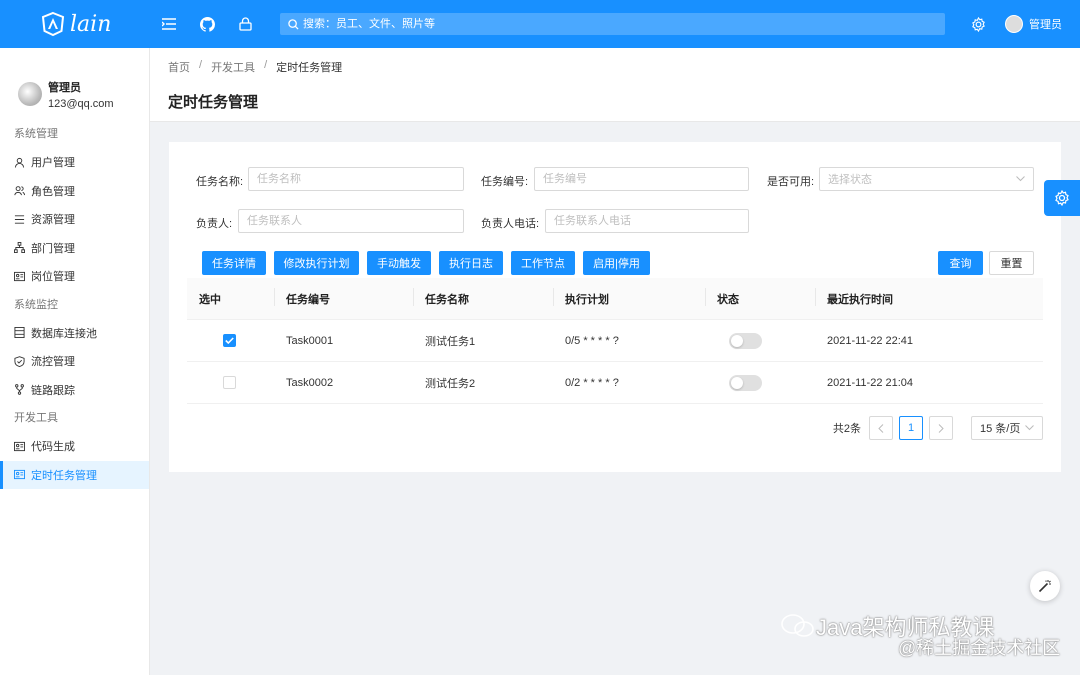  What do you see at coordinates (1014, 24) in the screenshot?
I see `avatar` at bounding box center [1014, 24].